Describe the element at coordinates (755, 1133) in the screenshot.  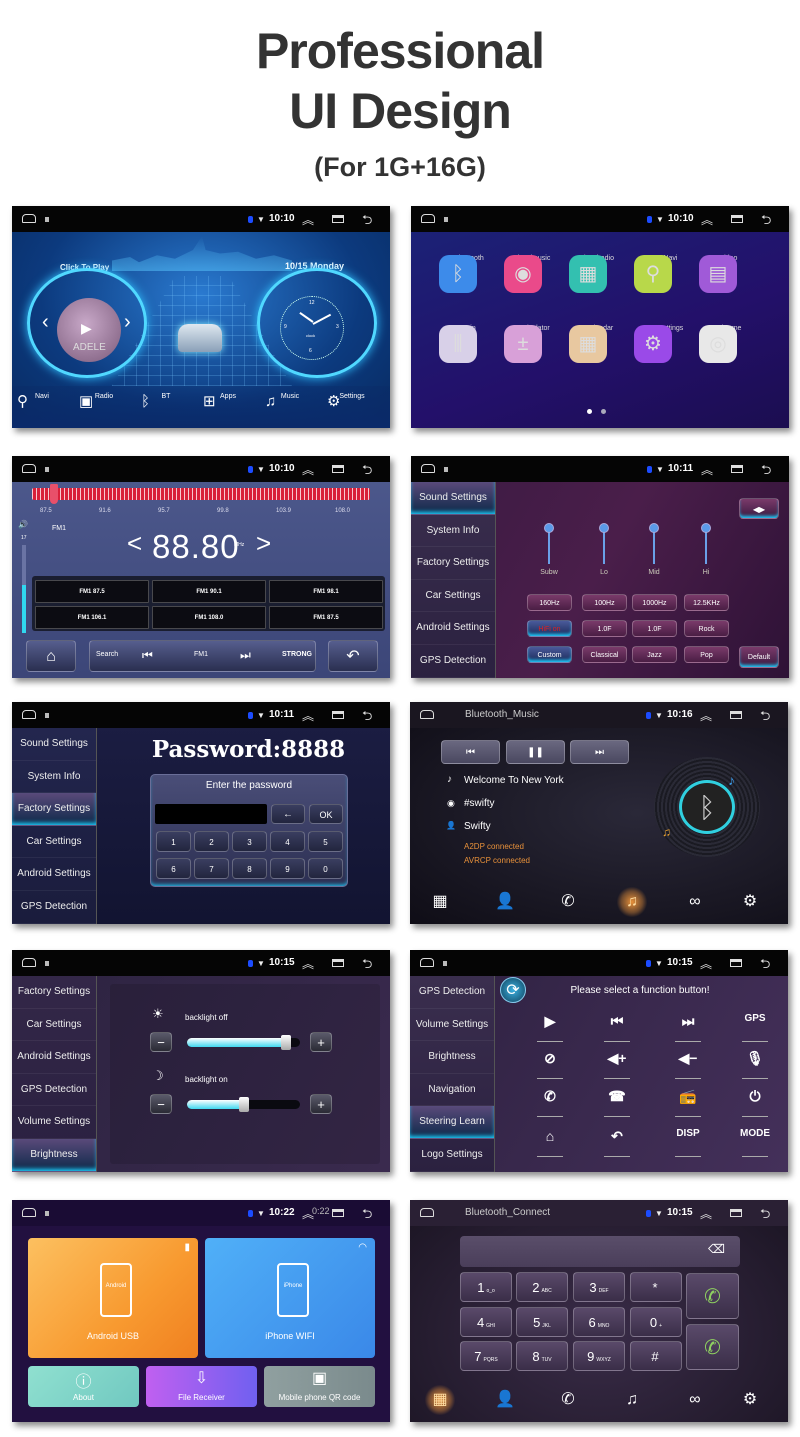
I see `mode-button: MODE` at that location.